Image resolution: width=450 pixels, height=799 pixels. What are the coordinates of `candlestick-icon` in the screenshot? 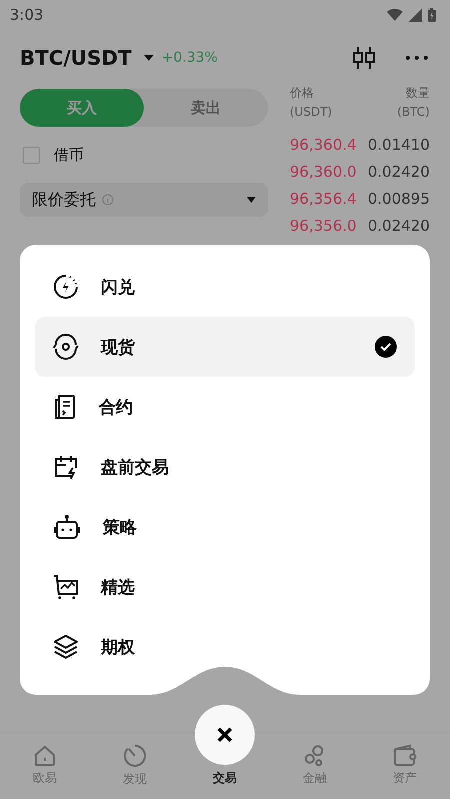 It's located at (364, 57).